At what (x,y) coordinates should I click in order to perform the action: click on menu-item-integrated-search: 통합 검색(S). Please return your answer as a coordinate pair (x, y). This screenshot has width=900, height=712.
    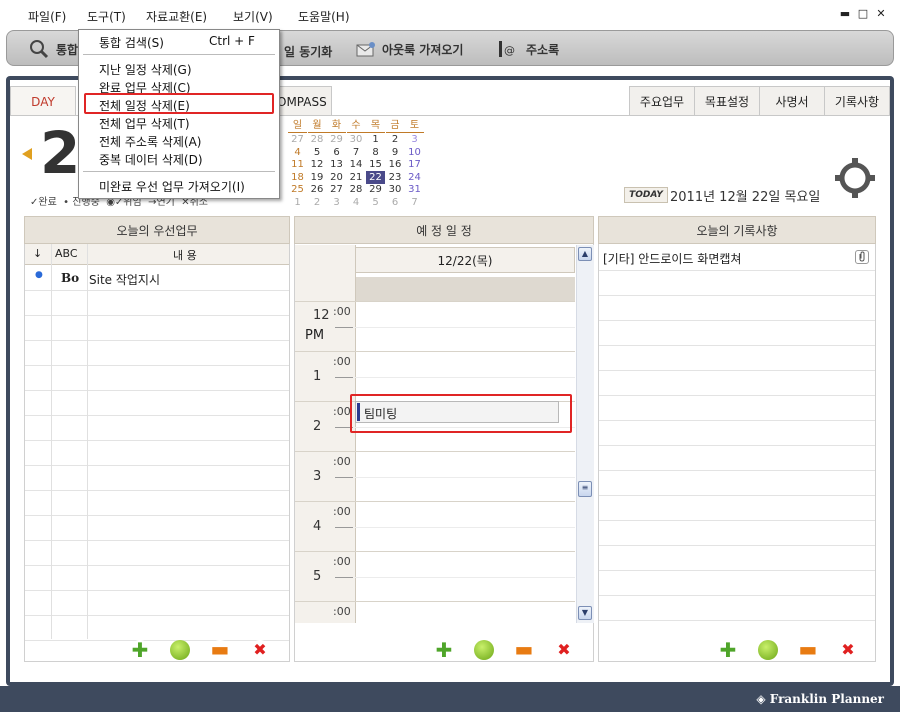
    Looking at the image, I should click on (131, 42).